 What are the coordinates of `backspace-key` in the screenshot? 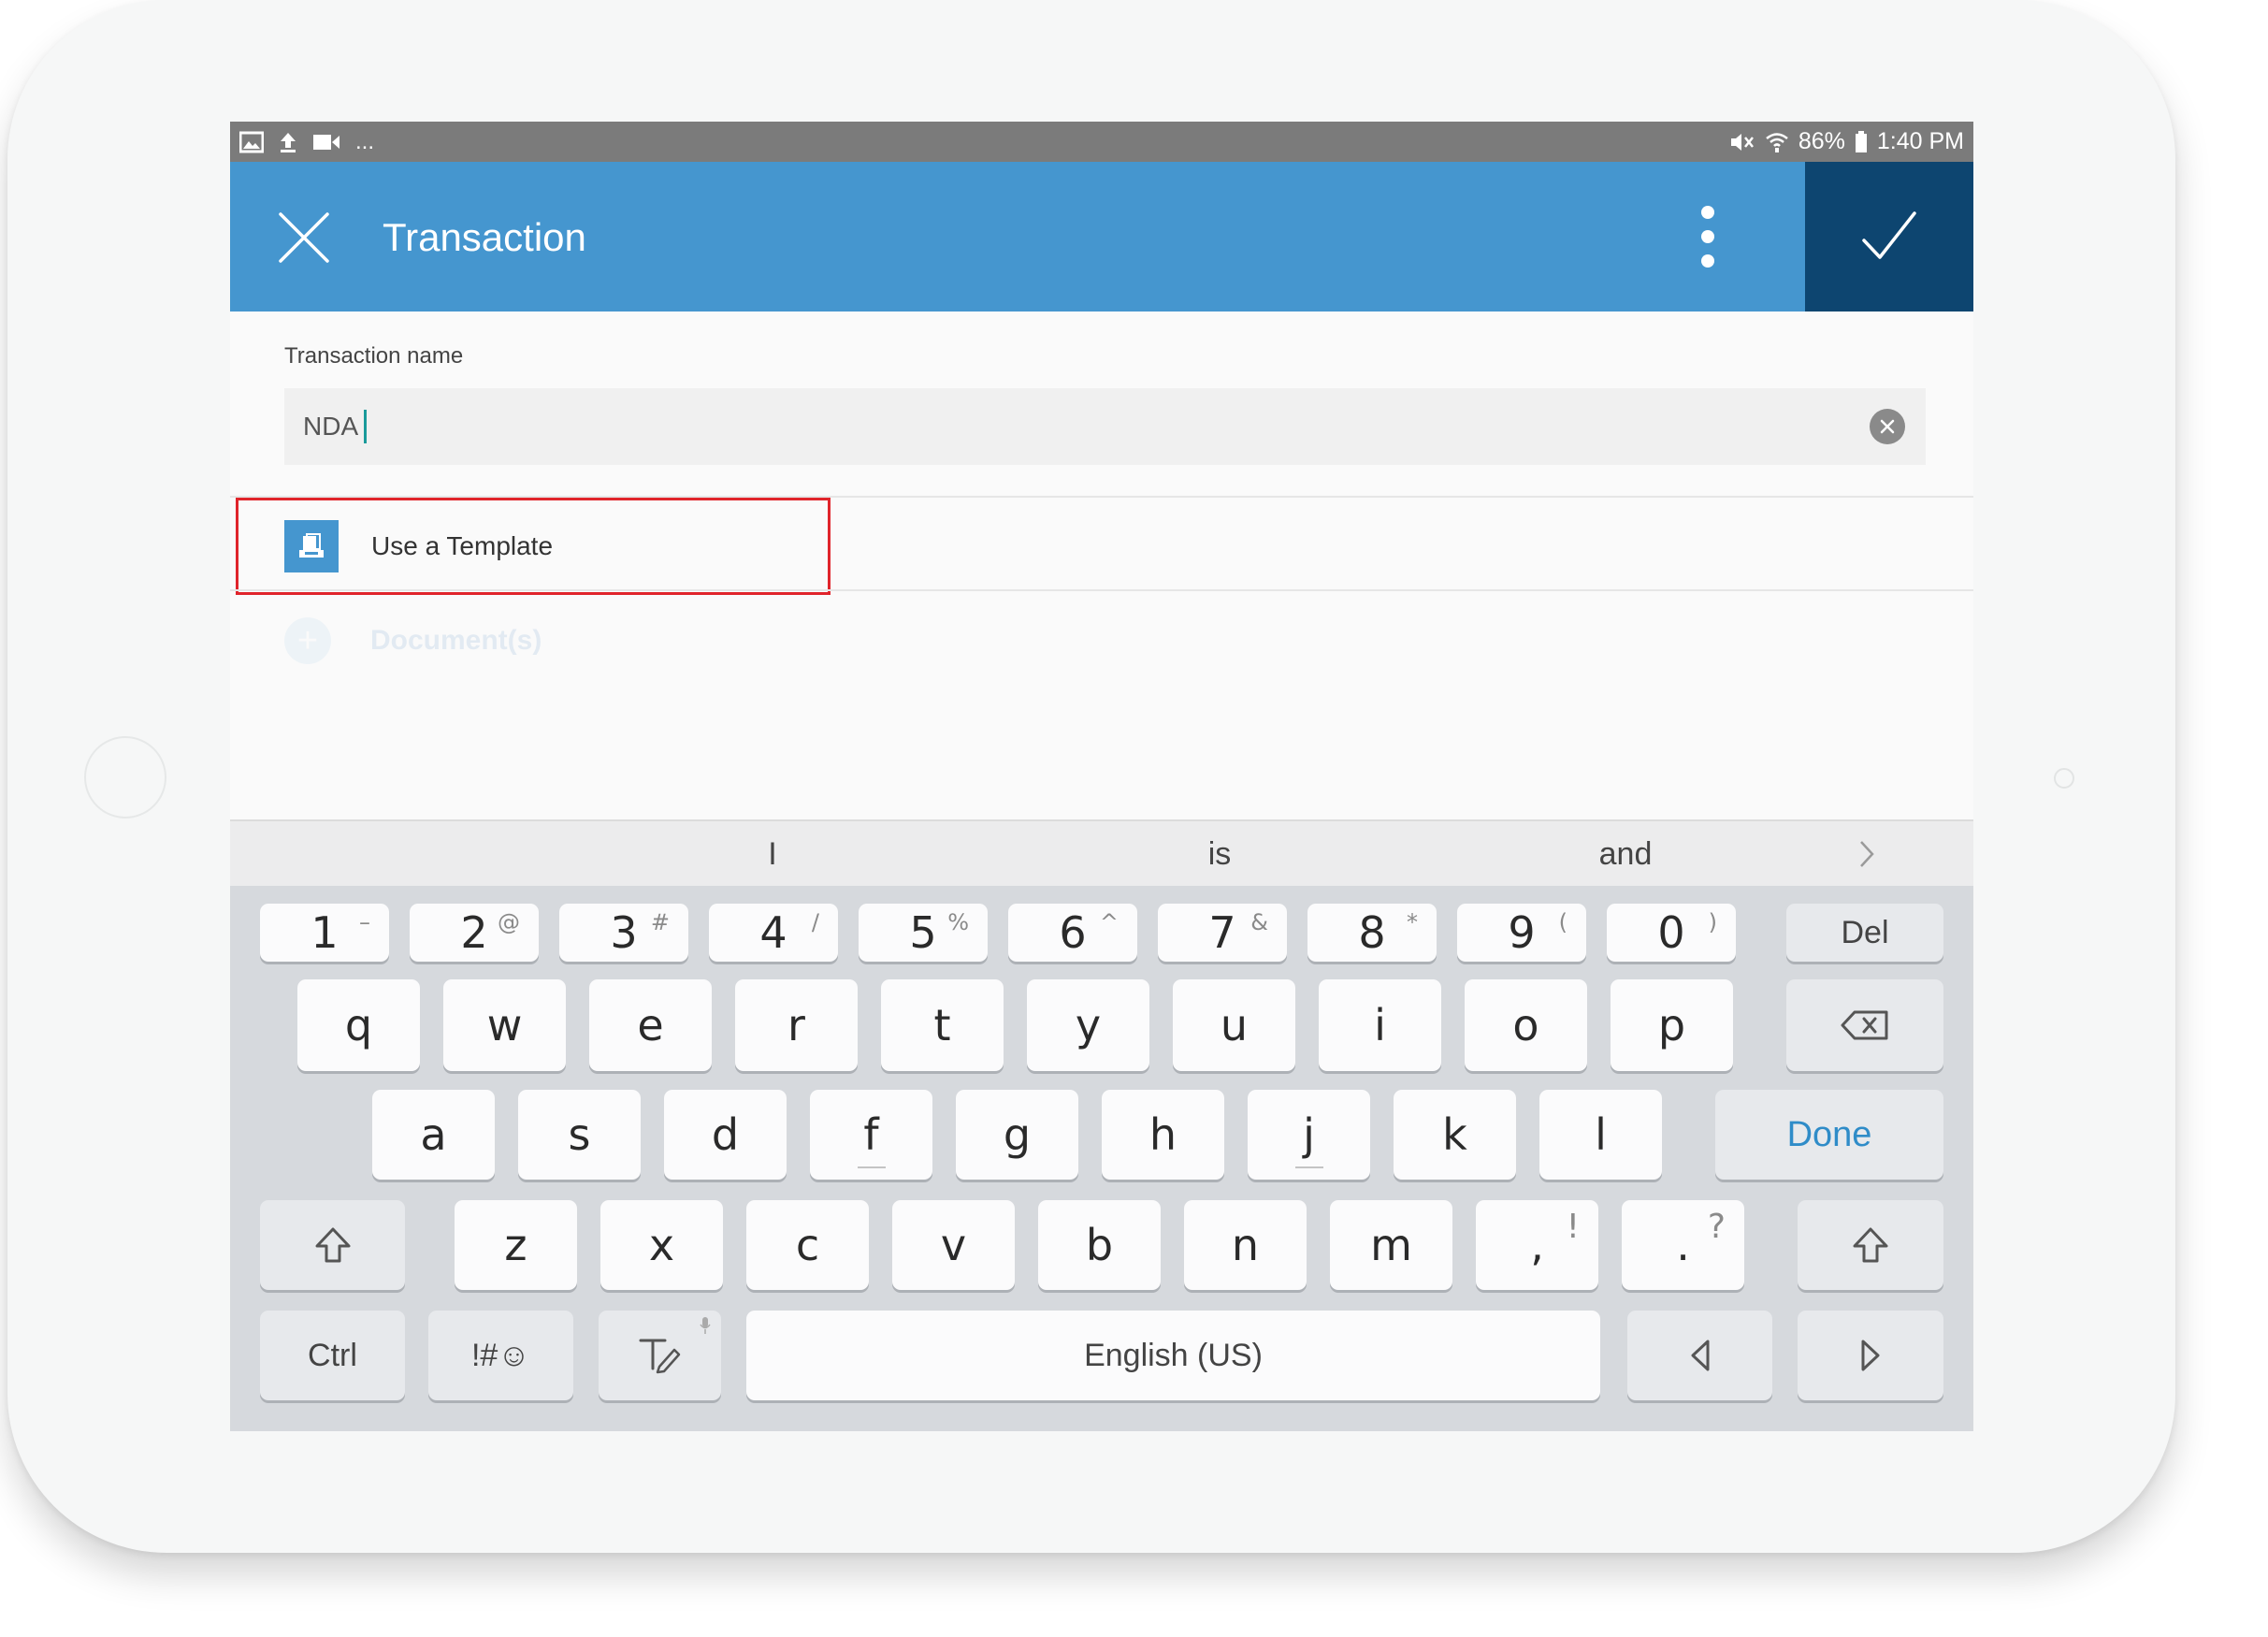 It's located at (1864, 1025).